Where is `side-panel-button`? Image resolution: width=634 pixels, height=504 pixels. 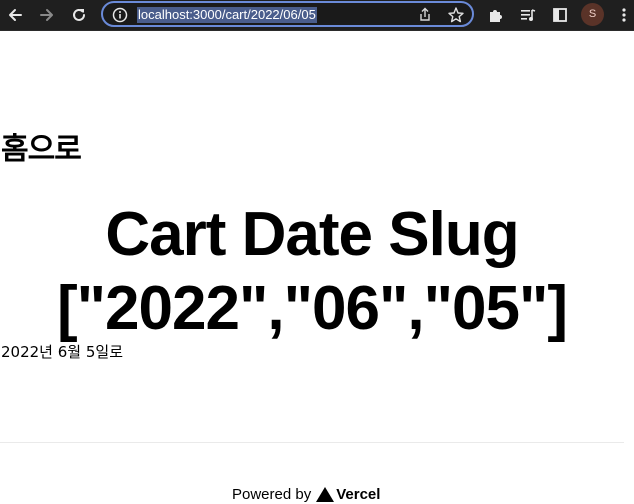
side-panel-button is located at coordinates (560, 15).